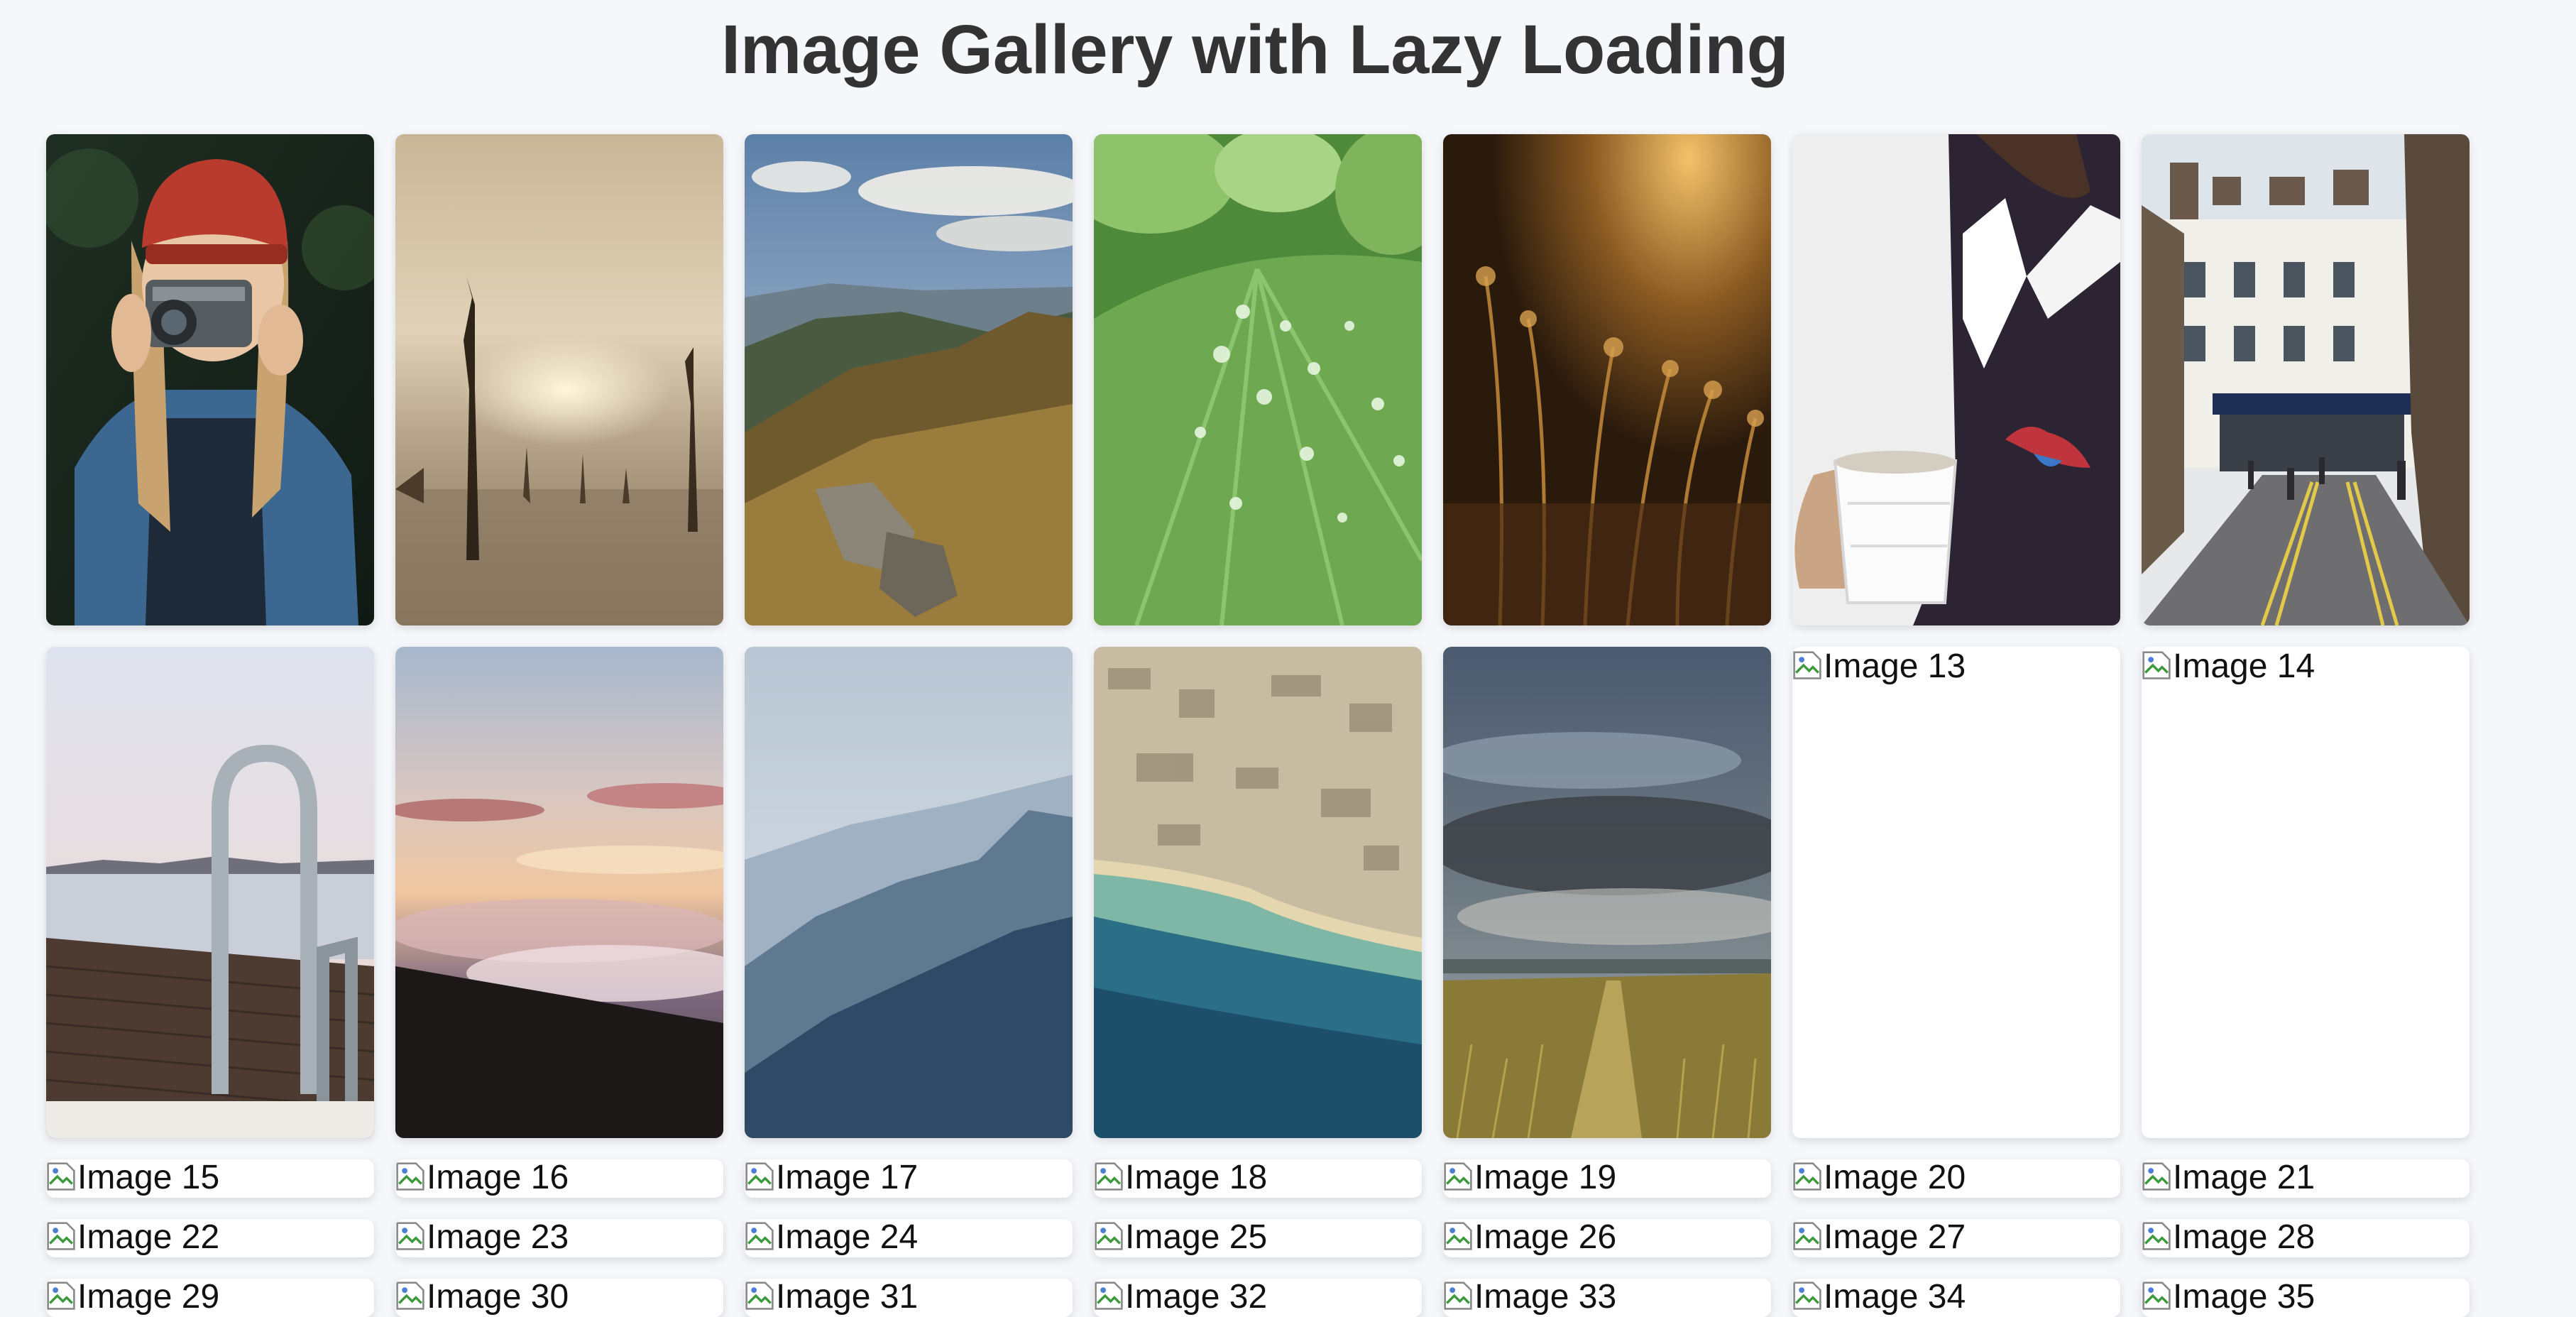 Image resolution: width=2576 pixels, height=1317 pixels. What do you see at coordinates (1545, 1237) in the screenshot?
I see `image-alt-text: Image 26` at bounding box center [1545, 1237].